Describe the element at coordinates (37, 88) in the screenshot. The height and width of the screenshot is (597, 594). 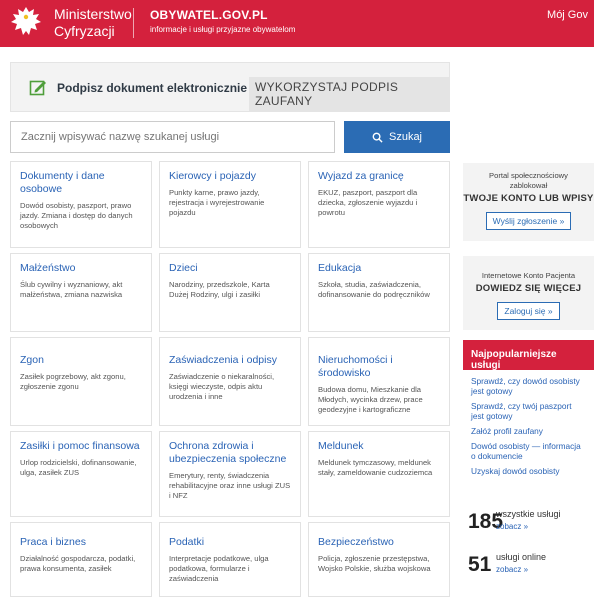
I see `edit-document-icon` at that location.